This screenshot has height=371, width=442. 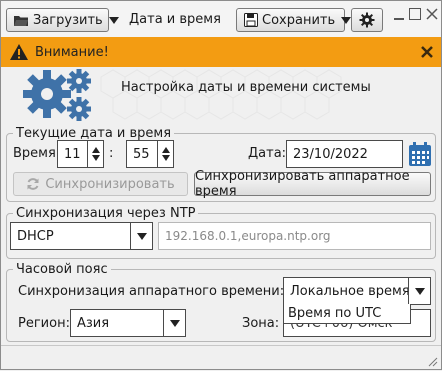 What do you see at coordinates (37, 153) in the screenshot?
I see `time-label: Время:` at bounding box center [37, 153].